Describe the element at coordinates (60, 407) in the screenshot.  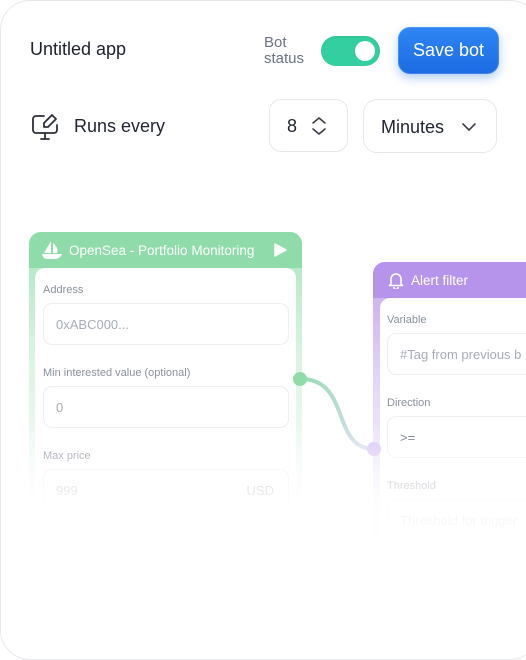
I see `min-value-placeholder: 0` at that location.